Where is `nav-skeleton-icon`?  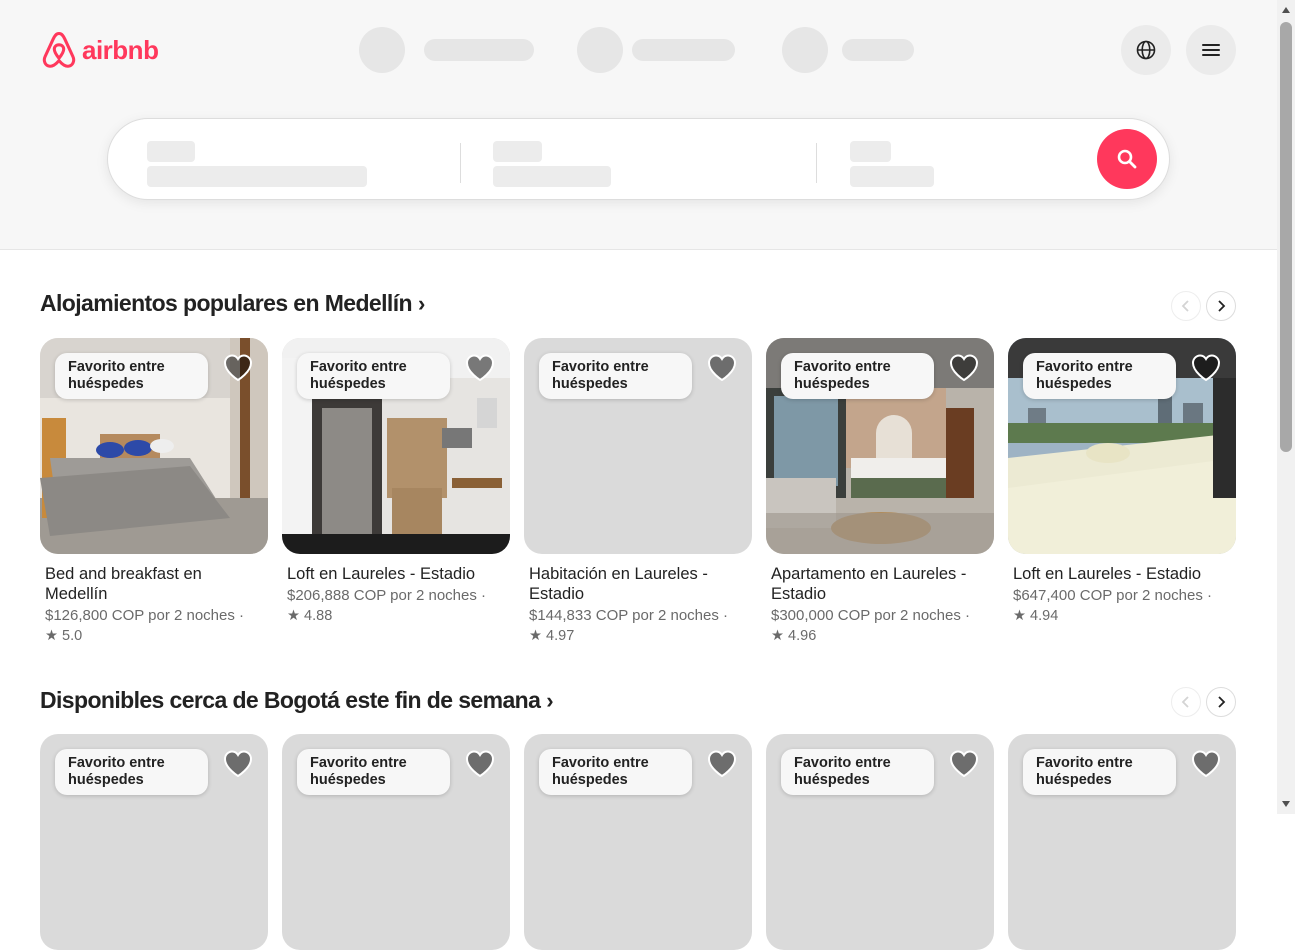 nav-skeleton-icon is located at coordinates (382, 50).